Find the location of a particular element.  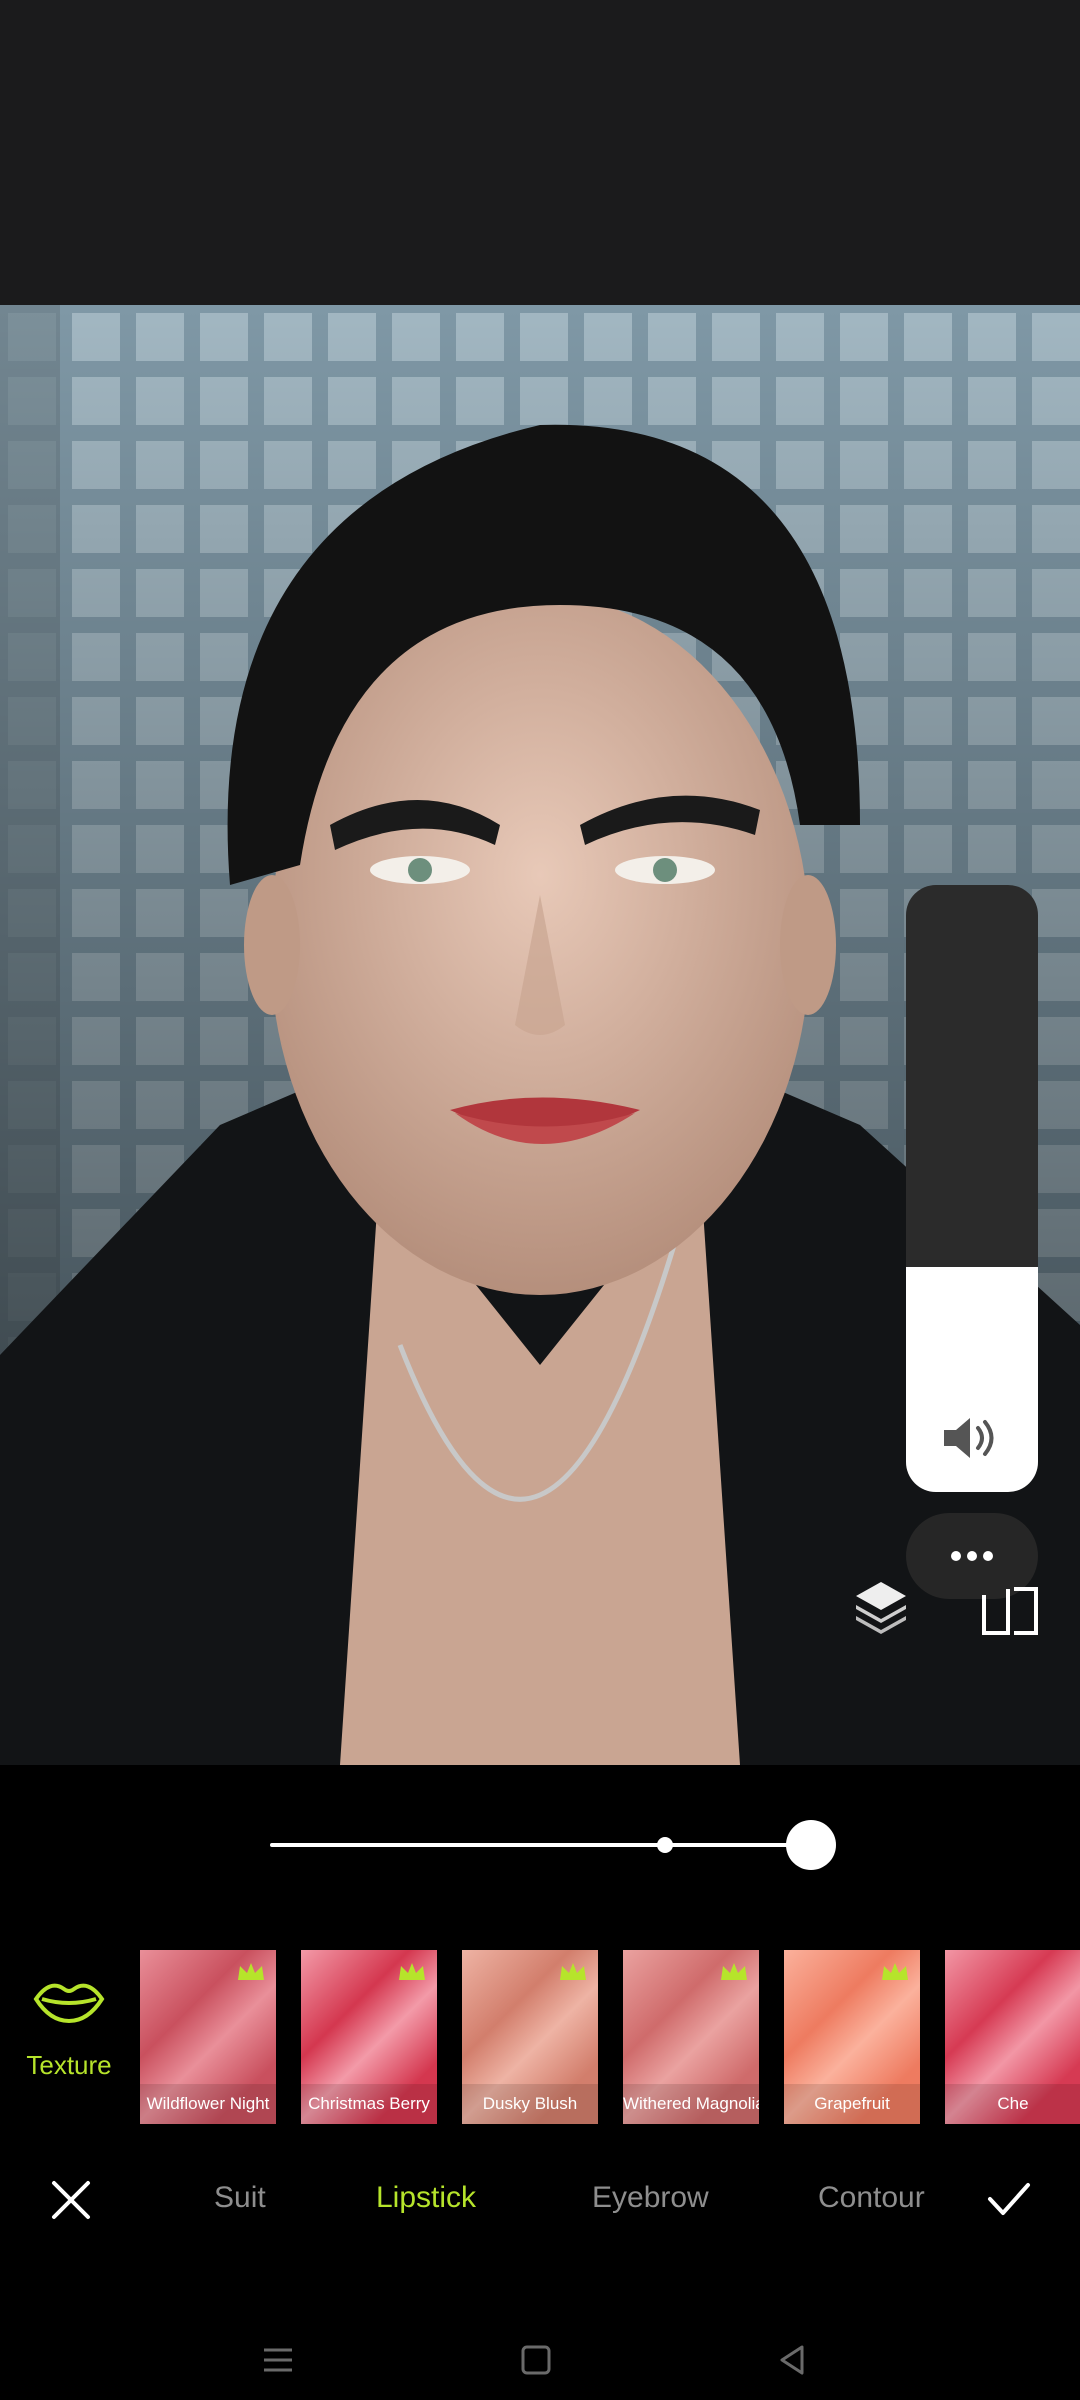

lips-icon is located at coordinates (69, 2003).